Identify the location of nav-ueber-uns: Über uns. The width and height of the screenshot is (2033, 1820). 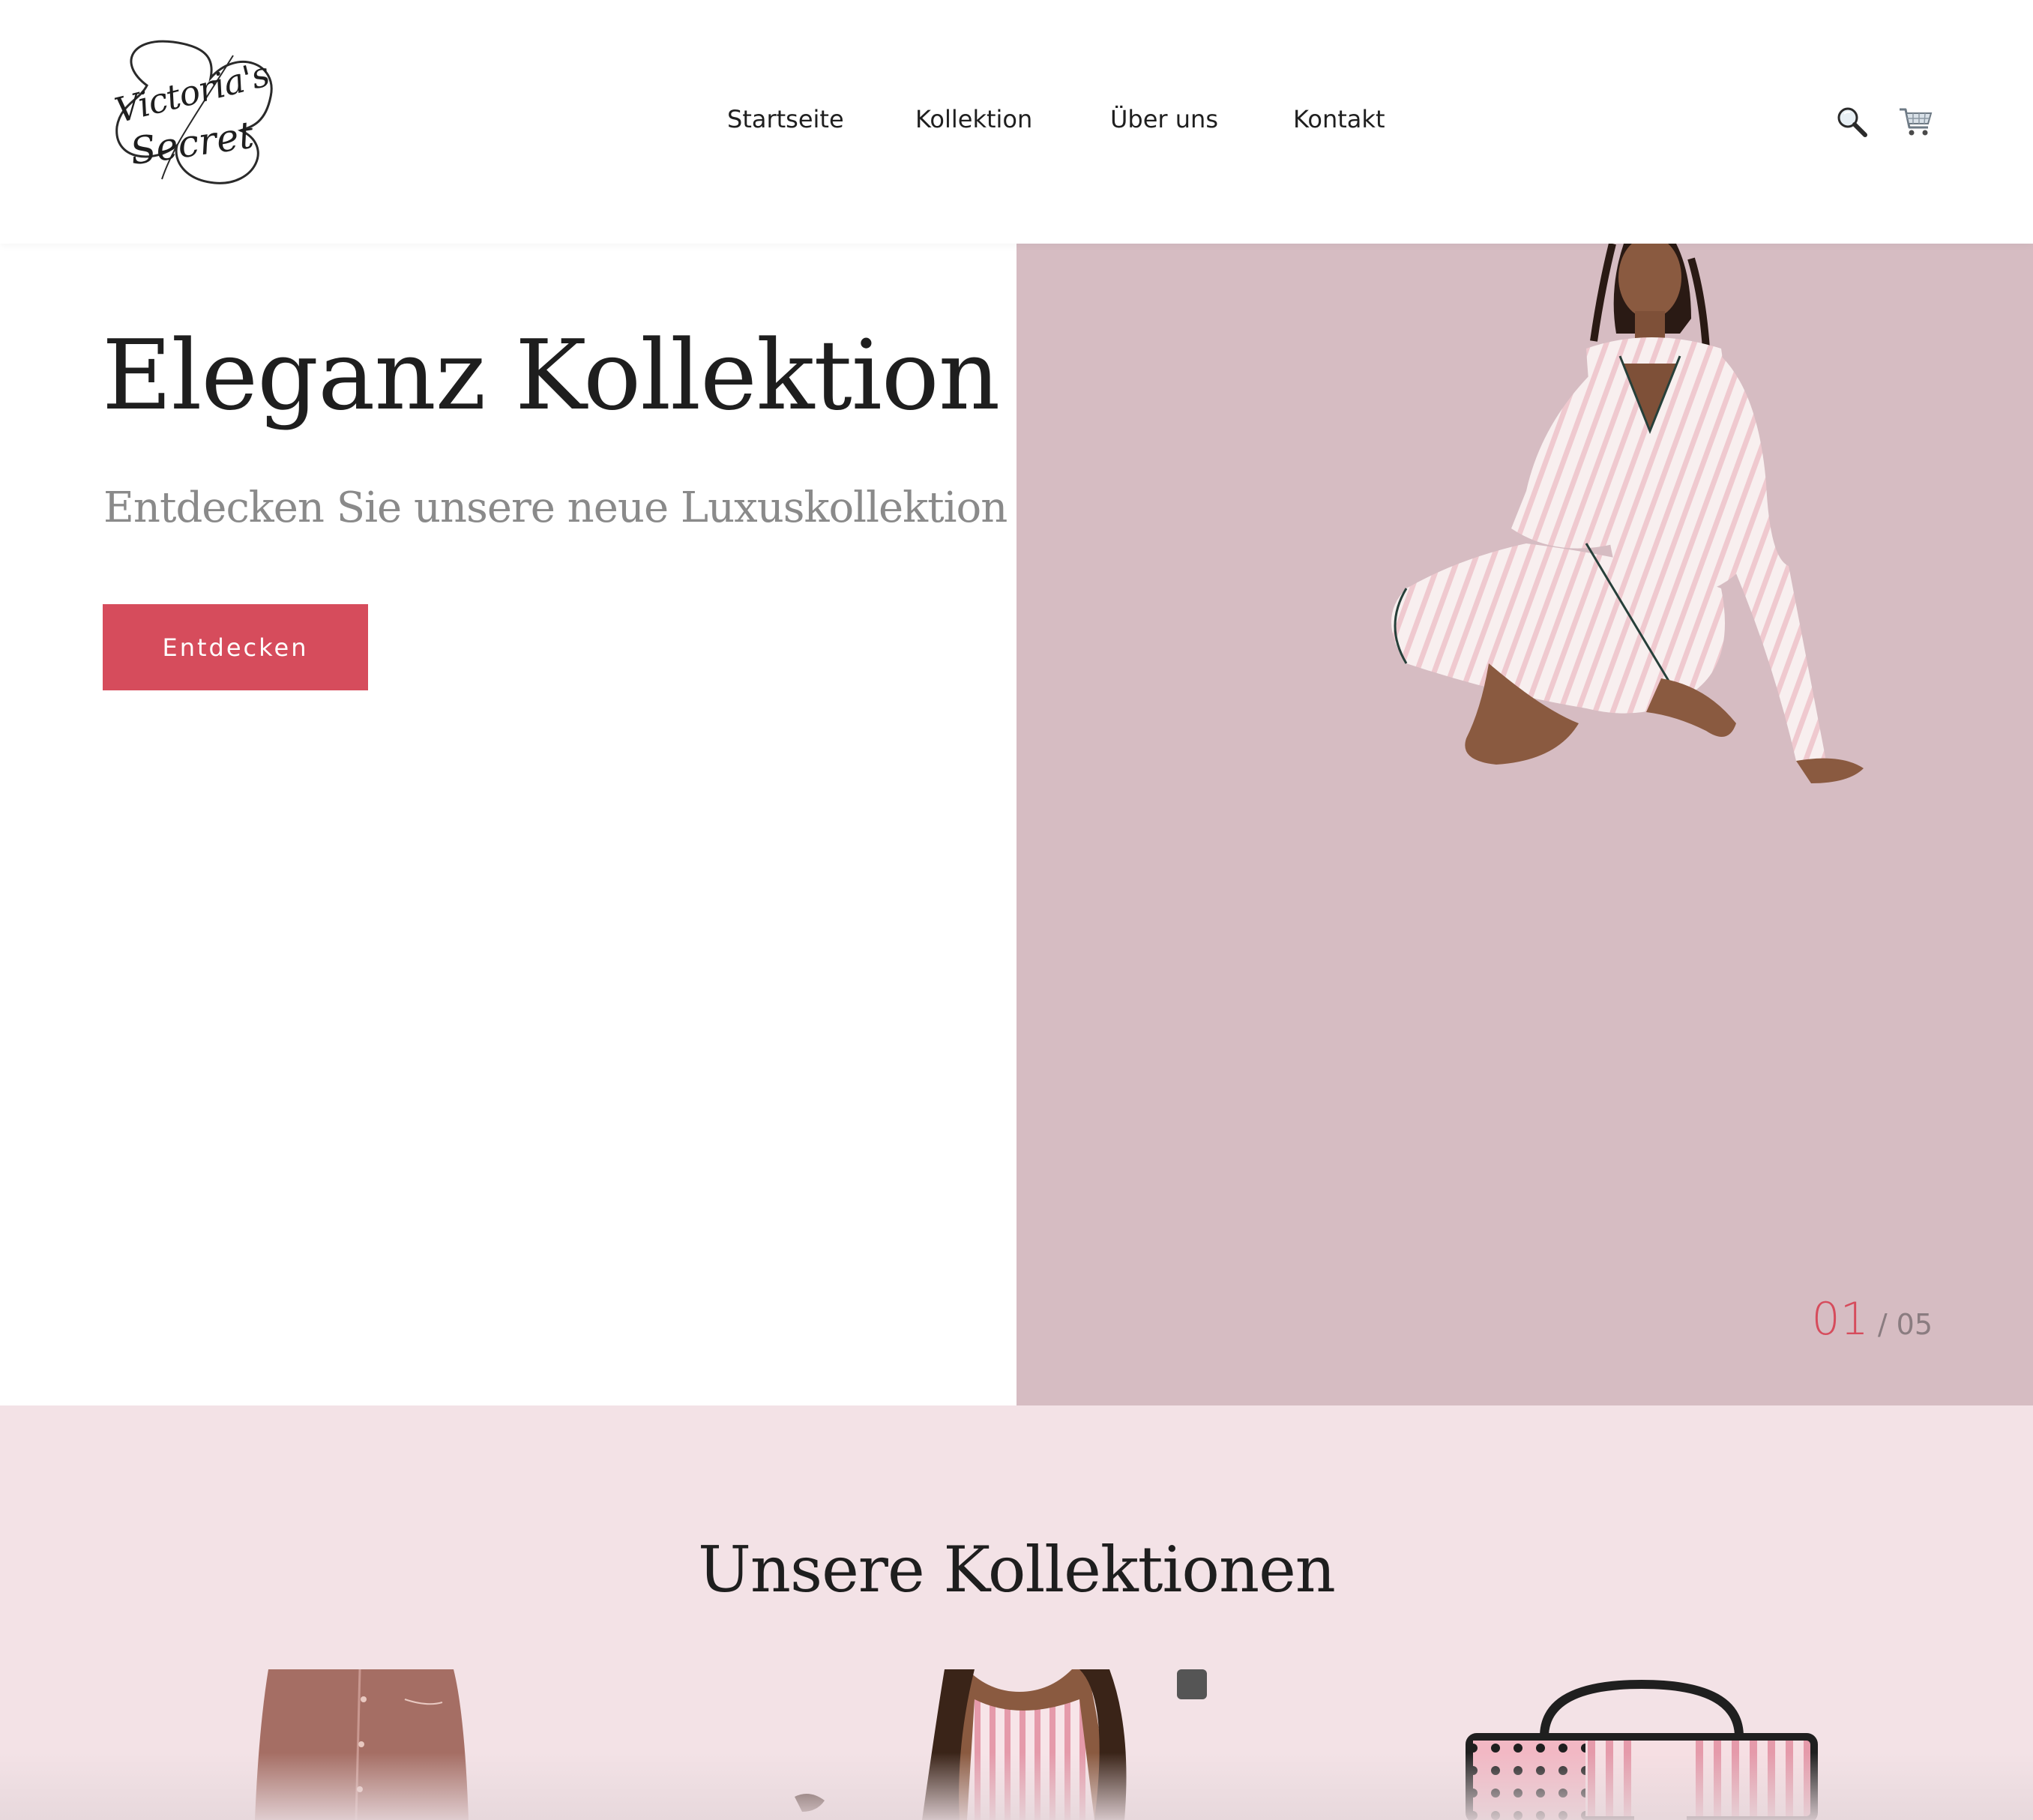
(1164, 119).